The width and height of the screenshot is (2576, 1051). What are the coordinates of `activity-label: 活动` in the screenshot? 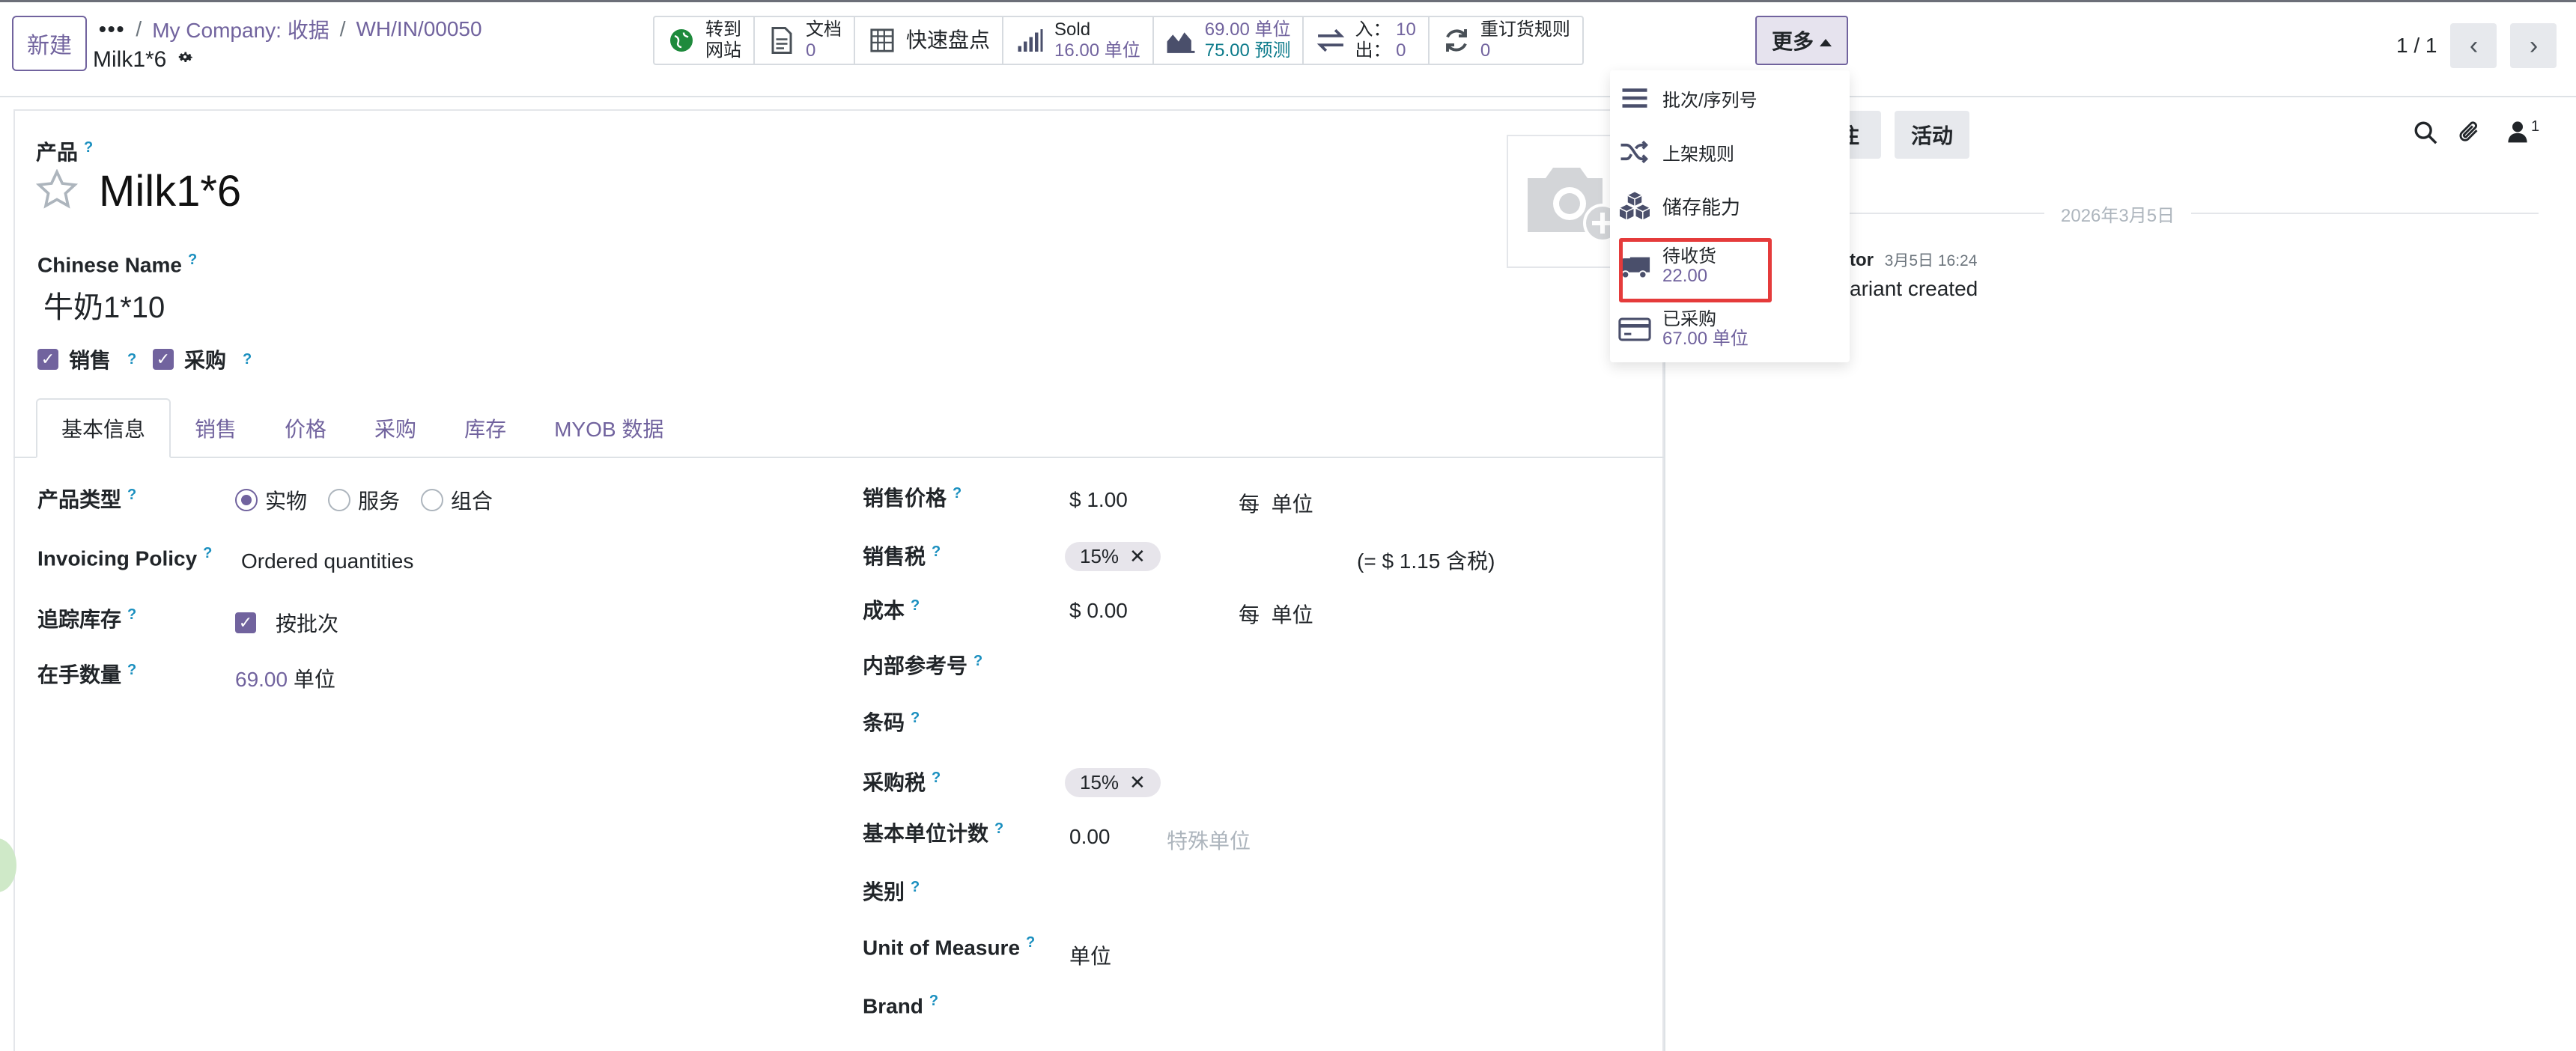 It's located at (1931, 135).